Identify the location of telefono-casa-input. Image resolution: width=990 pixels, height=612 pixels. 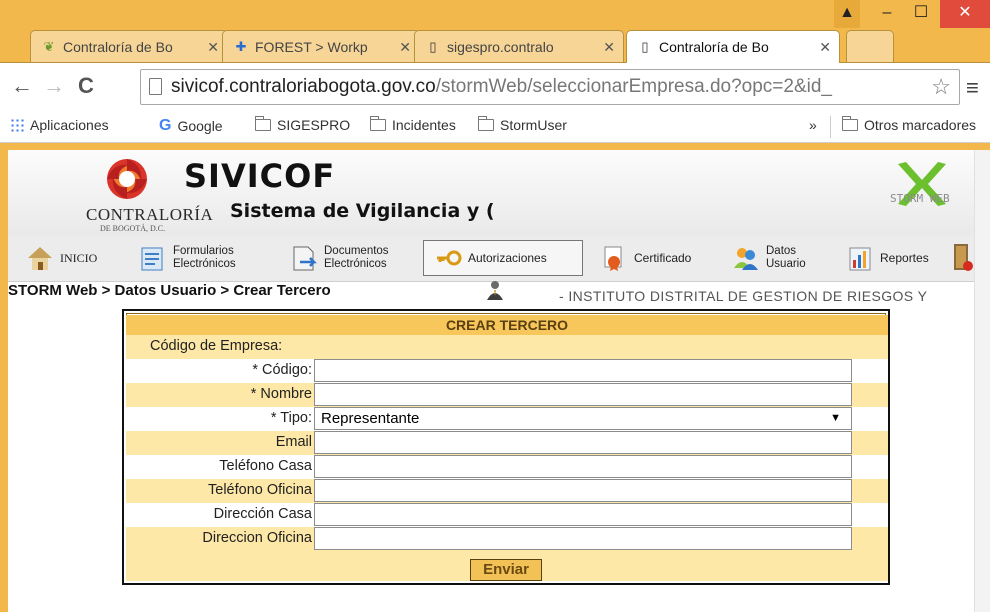
(583, 466).